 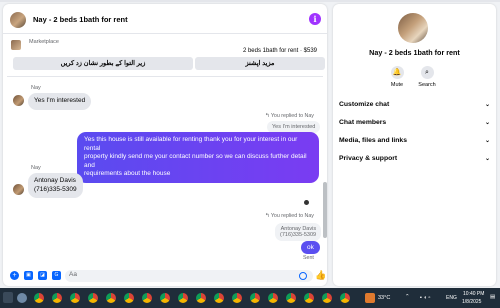 What do you see at coordinates (308, 258) in the screenshot?
I see `sent-status: Sent` at bounding box center [308, 258].